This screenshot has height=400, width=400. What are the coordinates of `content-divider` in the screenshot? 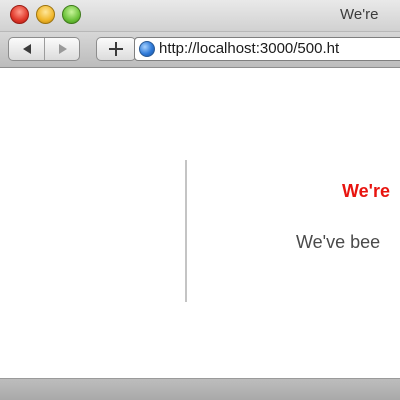 It's located at (186, 231).